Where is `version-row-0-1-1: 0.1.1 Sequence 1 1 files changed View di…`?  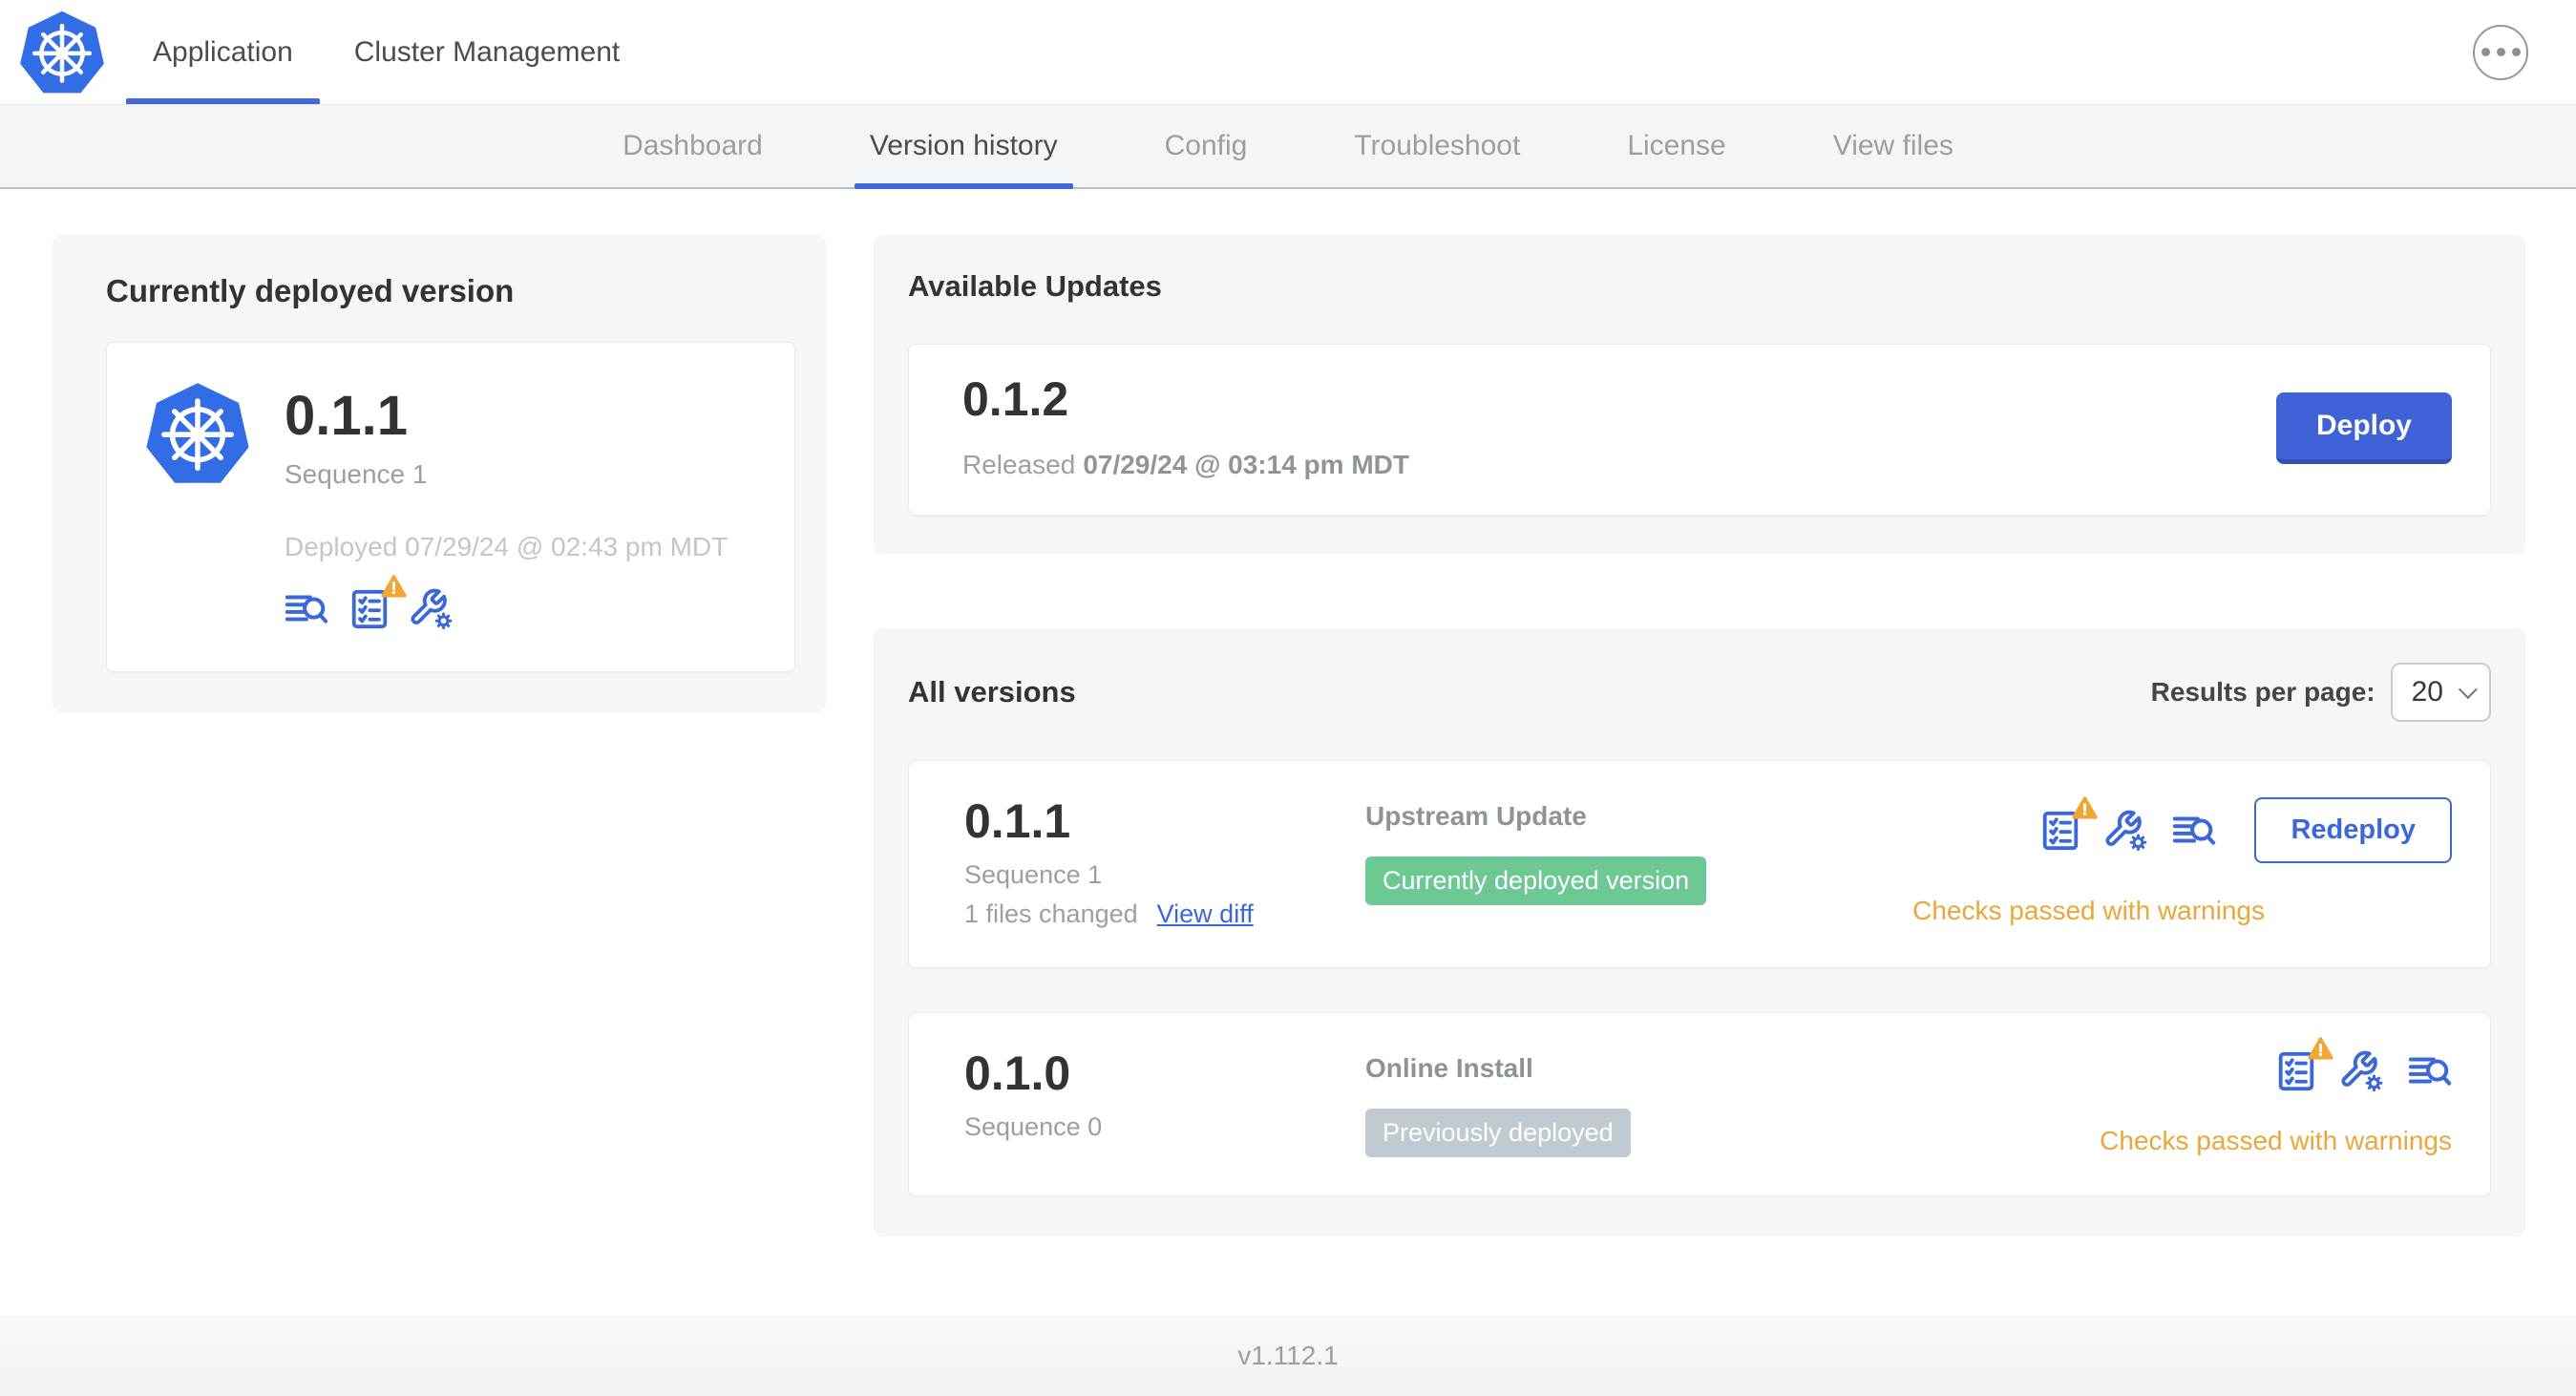 version-row-0-1-1: 0.1.1 Sequence 1 1 files changed View di… is located at coordinates (1699, 864).